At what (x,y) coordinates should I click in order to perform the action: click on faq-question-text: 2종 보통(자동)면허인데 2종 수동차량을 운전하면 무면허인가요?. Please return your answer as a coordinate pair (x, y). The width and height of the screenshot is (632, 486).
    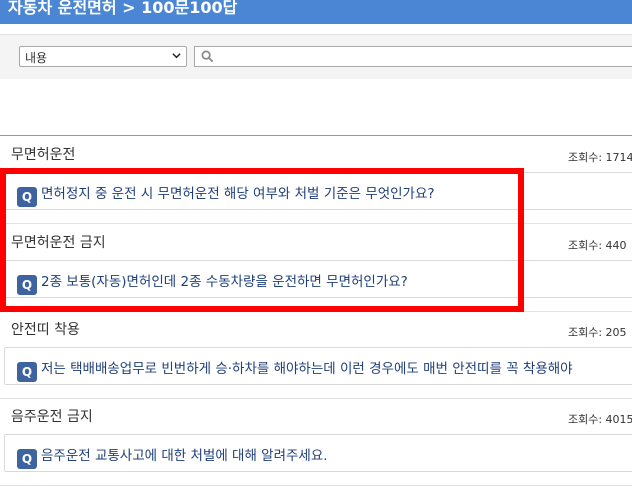
    Looking at the image, I should click on (224, 280).